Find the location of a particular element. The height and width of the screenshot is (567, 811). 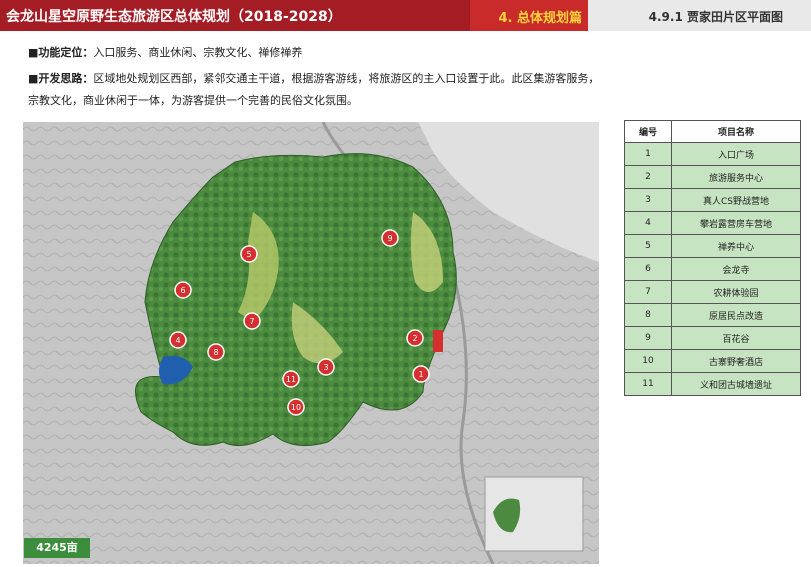

legend-name: 禅养中心 is located at coordinates (736, 246).